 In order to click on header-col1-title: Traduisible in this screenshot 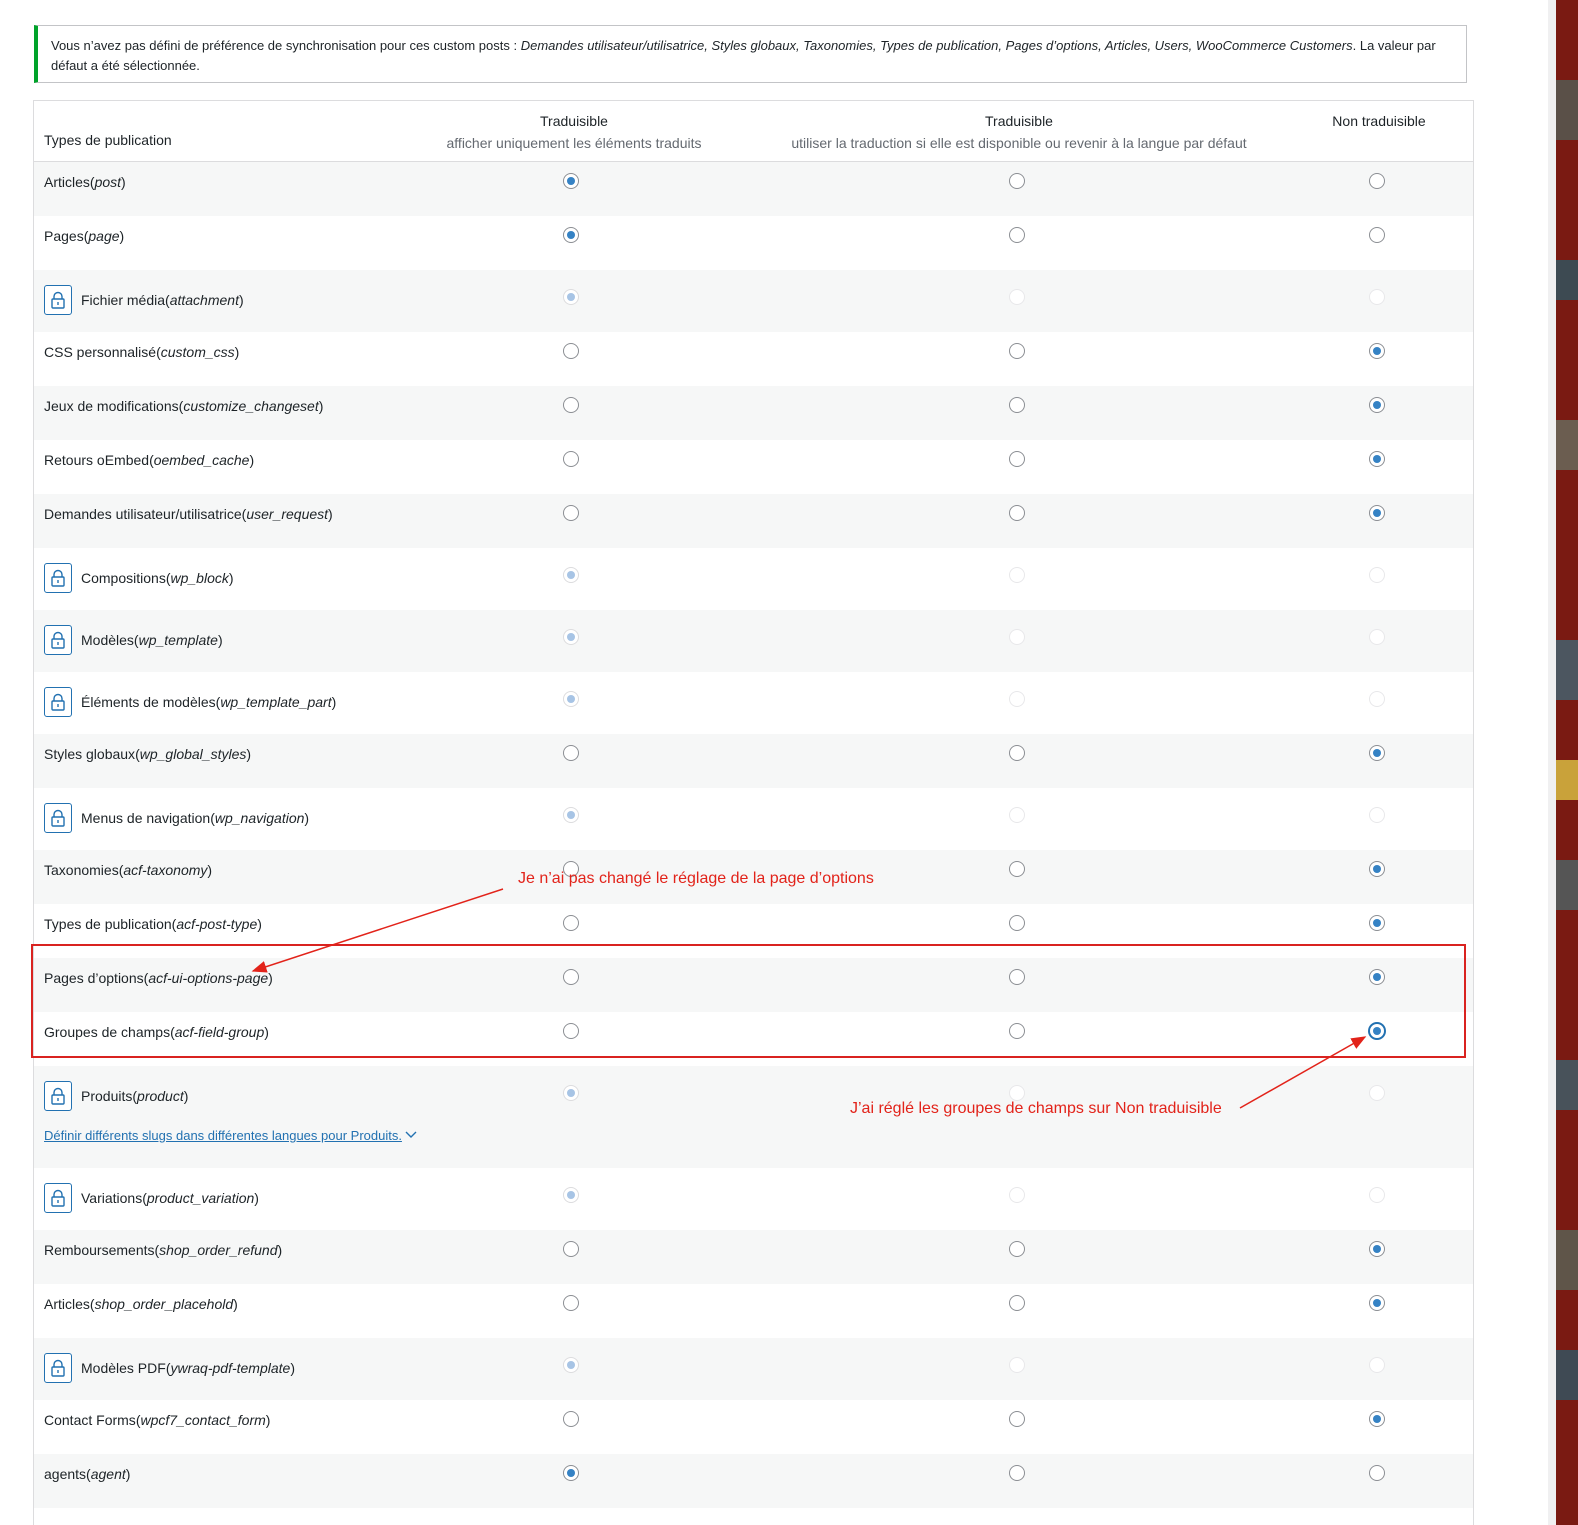, I will do `click(574, 121)`.